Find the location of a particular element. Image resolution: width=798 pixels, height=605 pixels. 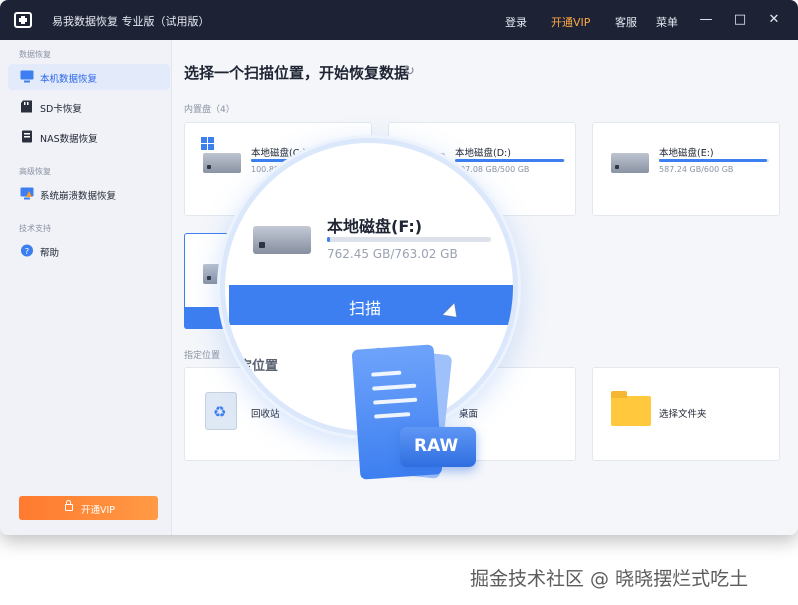

scan-button: 扫描 is located at coordinates (371, 305).